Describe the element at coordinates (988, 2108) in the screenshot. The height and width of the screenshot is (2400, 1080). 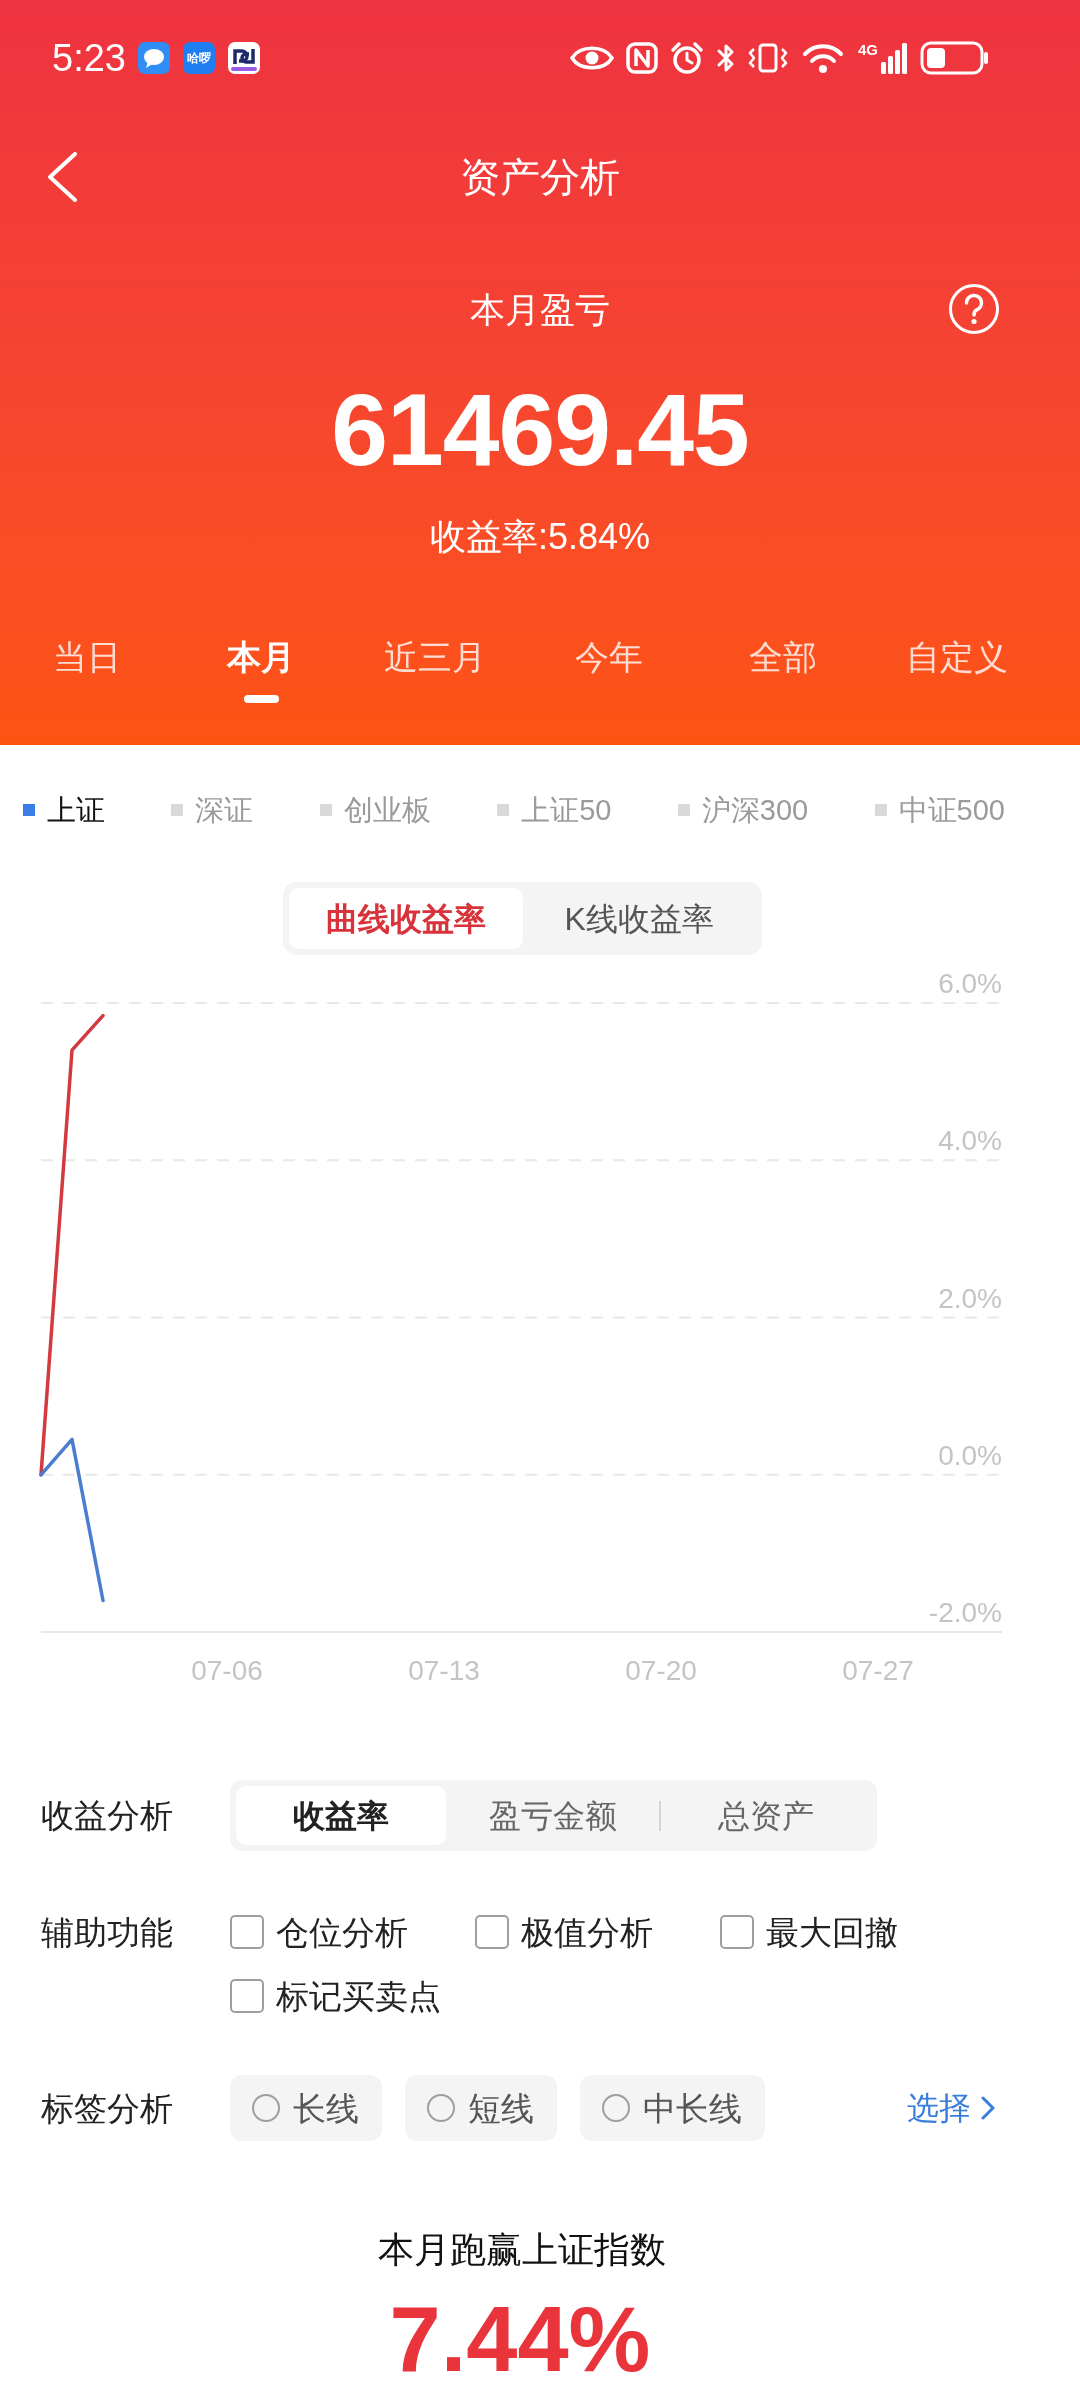
I see `chevron-right-icon` at that location.